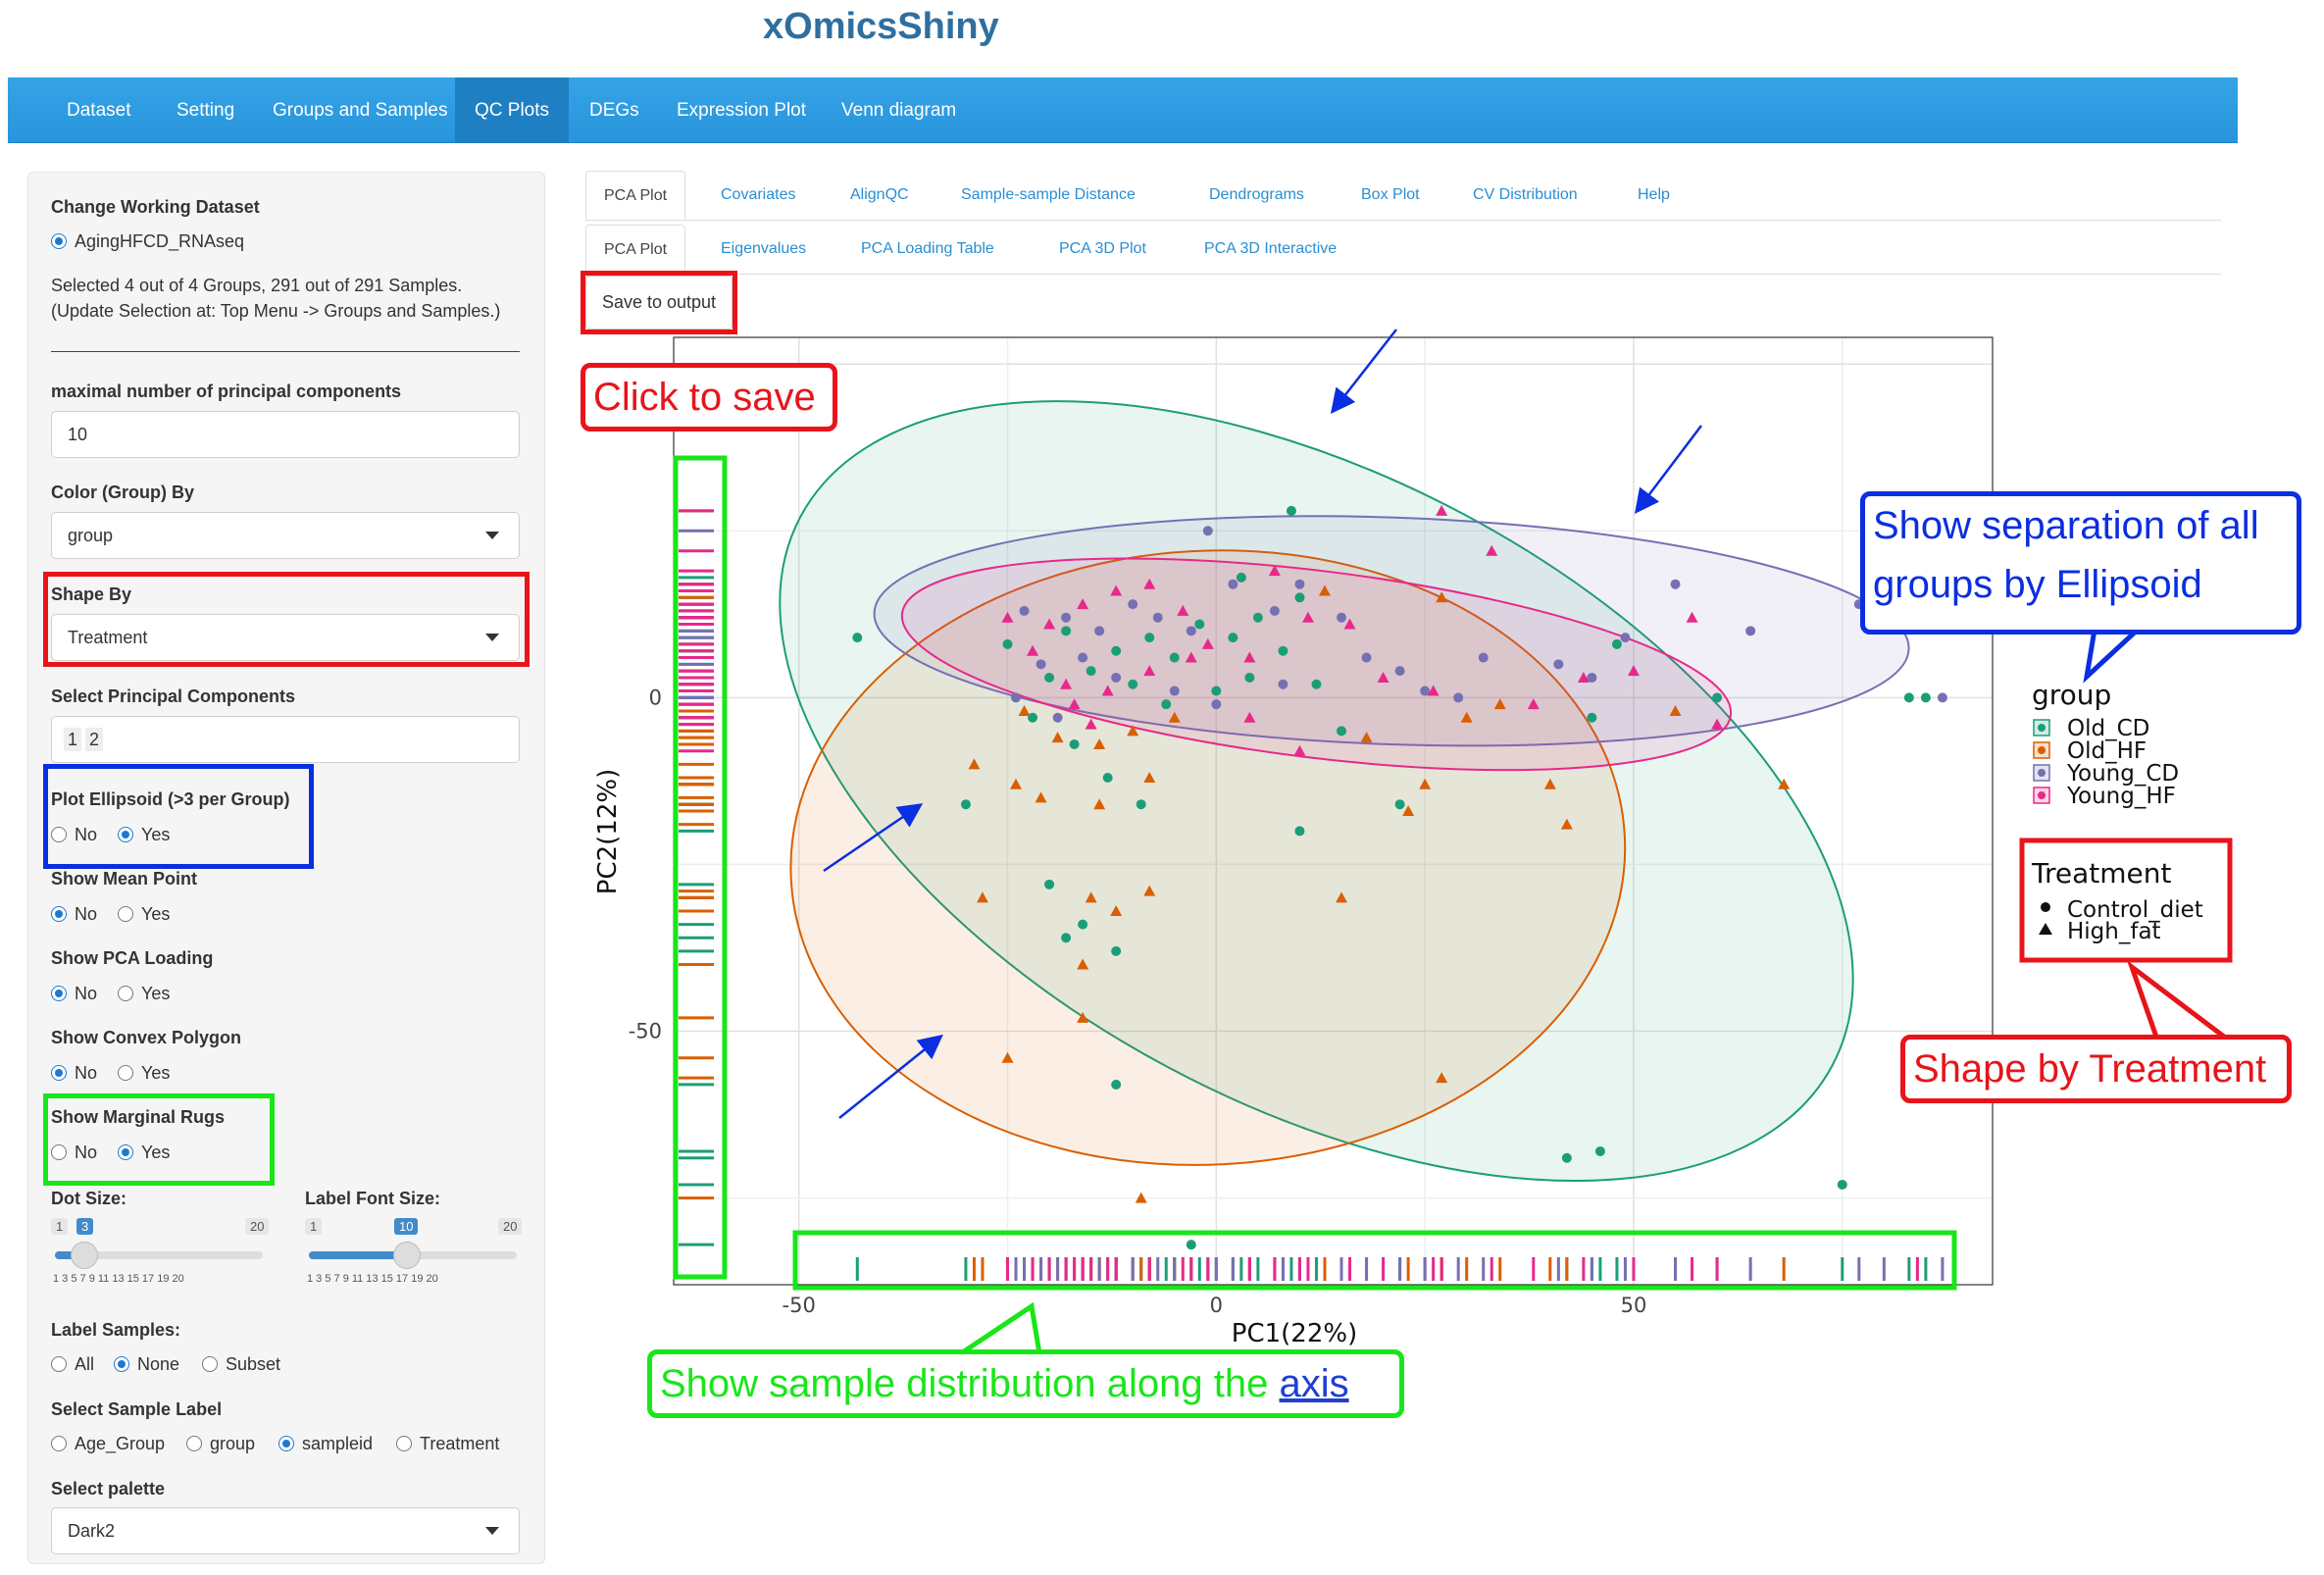 The image size is (2324, 1575). Describe the element at coordinates (2101, 873) in the screenshot. I see `legend-treatment-title: Treatment` at that location.